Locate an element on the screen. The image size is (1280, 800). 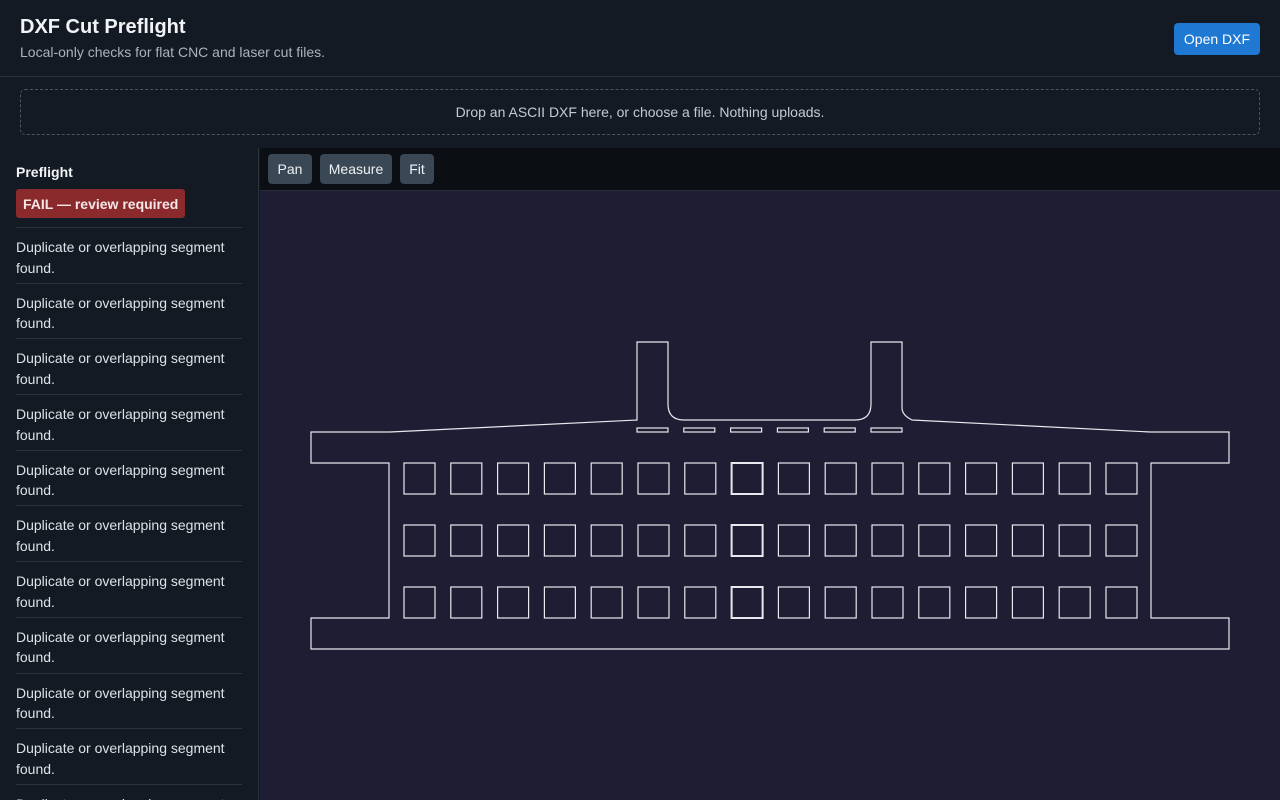
preflight-heading: Preflight is located at coordinates (44, 172).